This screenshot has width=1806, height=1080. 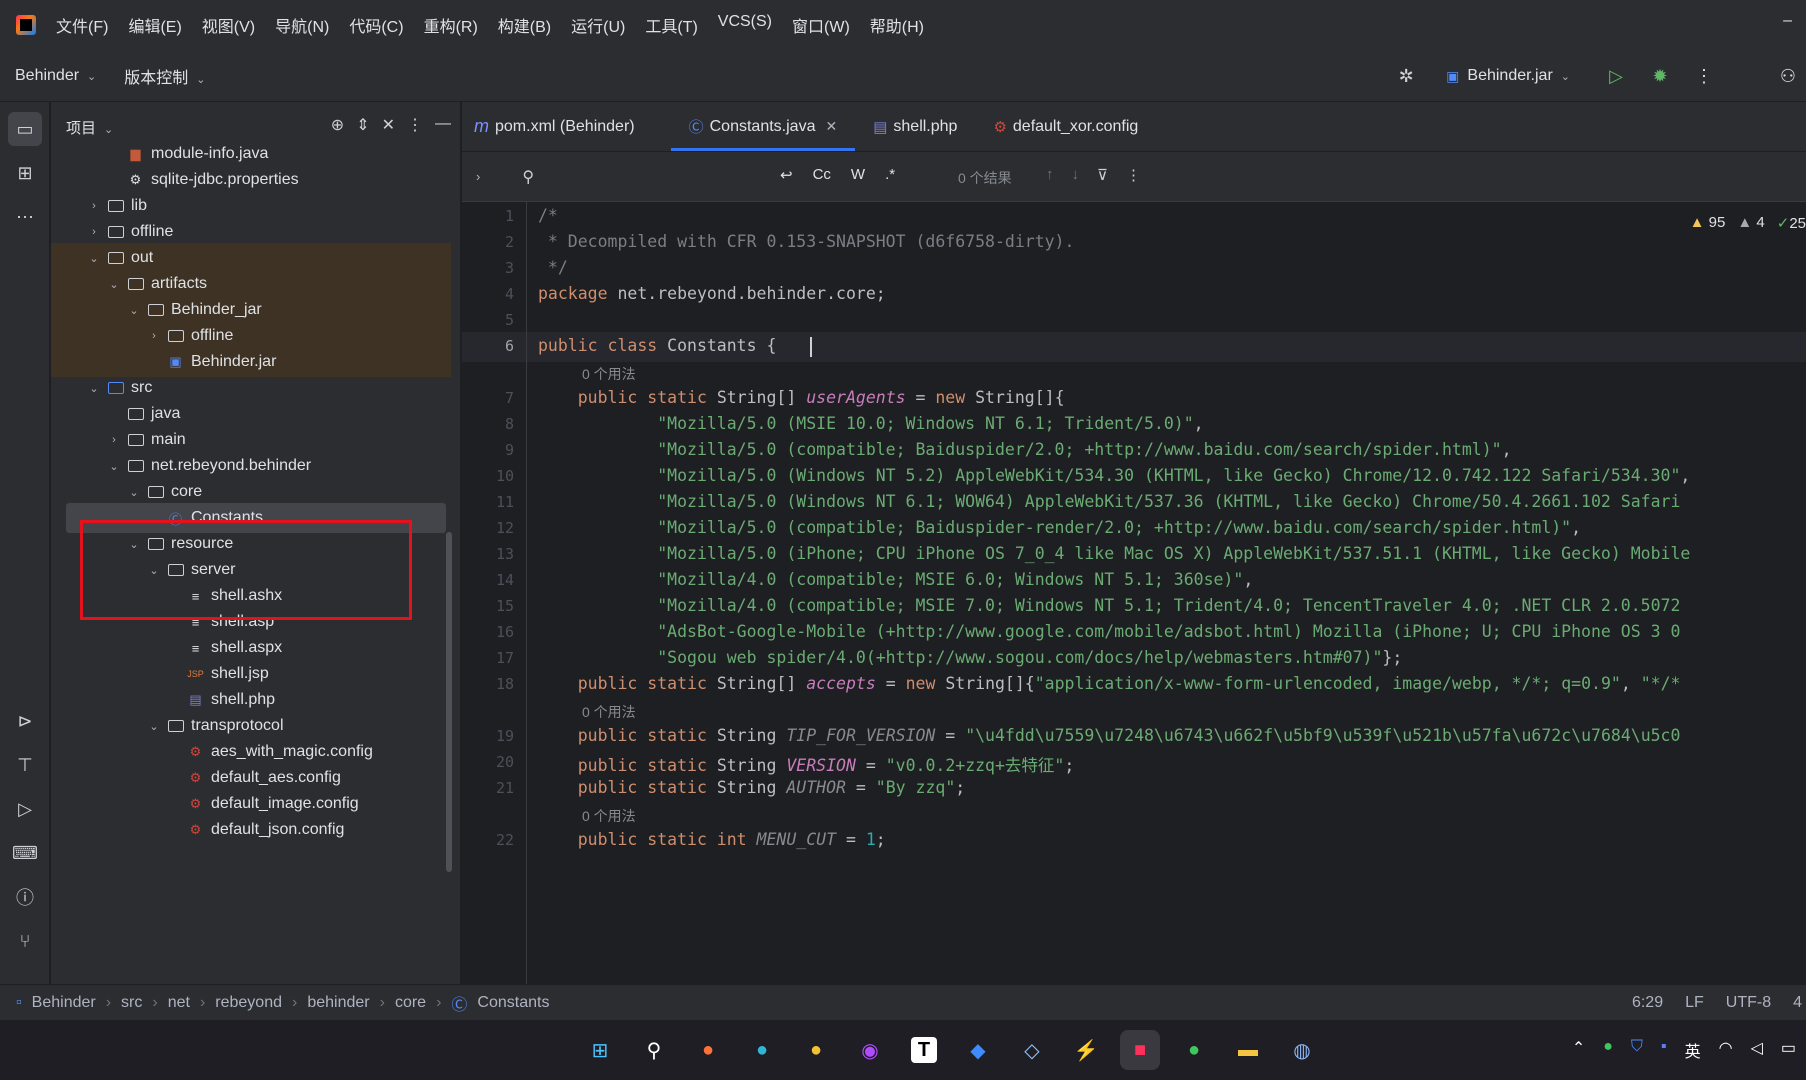 What do you see at coordinates (924, 1050) in the screenshot?
I see `typora-icon: T` at bounding box center [924, 1050].